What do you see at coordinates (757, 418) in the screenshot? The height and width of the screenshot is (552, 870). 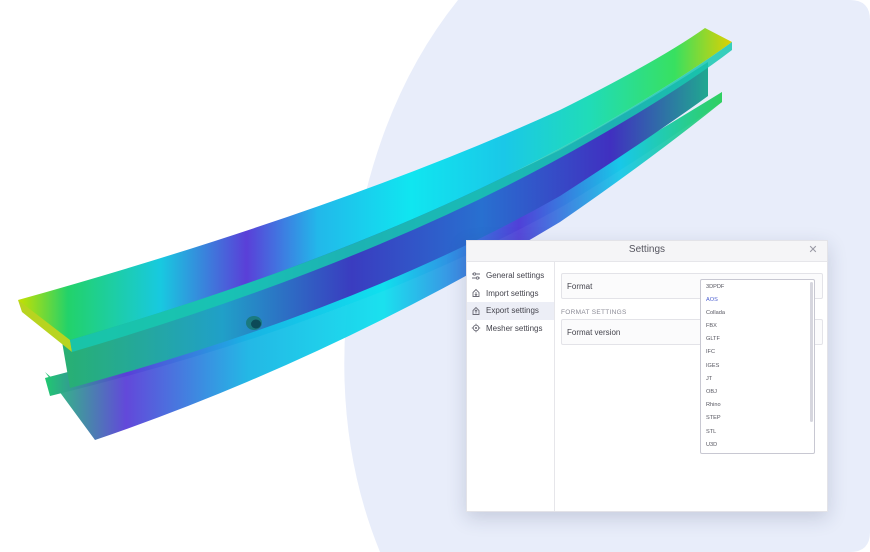 I see `format-option: STEP` at bounding box center [757, 418].